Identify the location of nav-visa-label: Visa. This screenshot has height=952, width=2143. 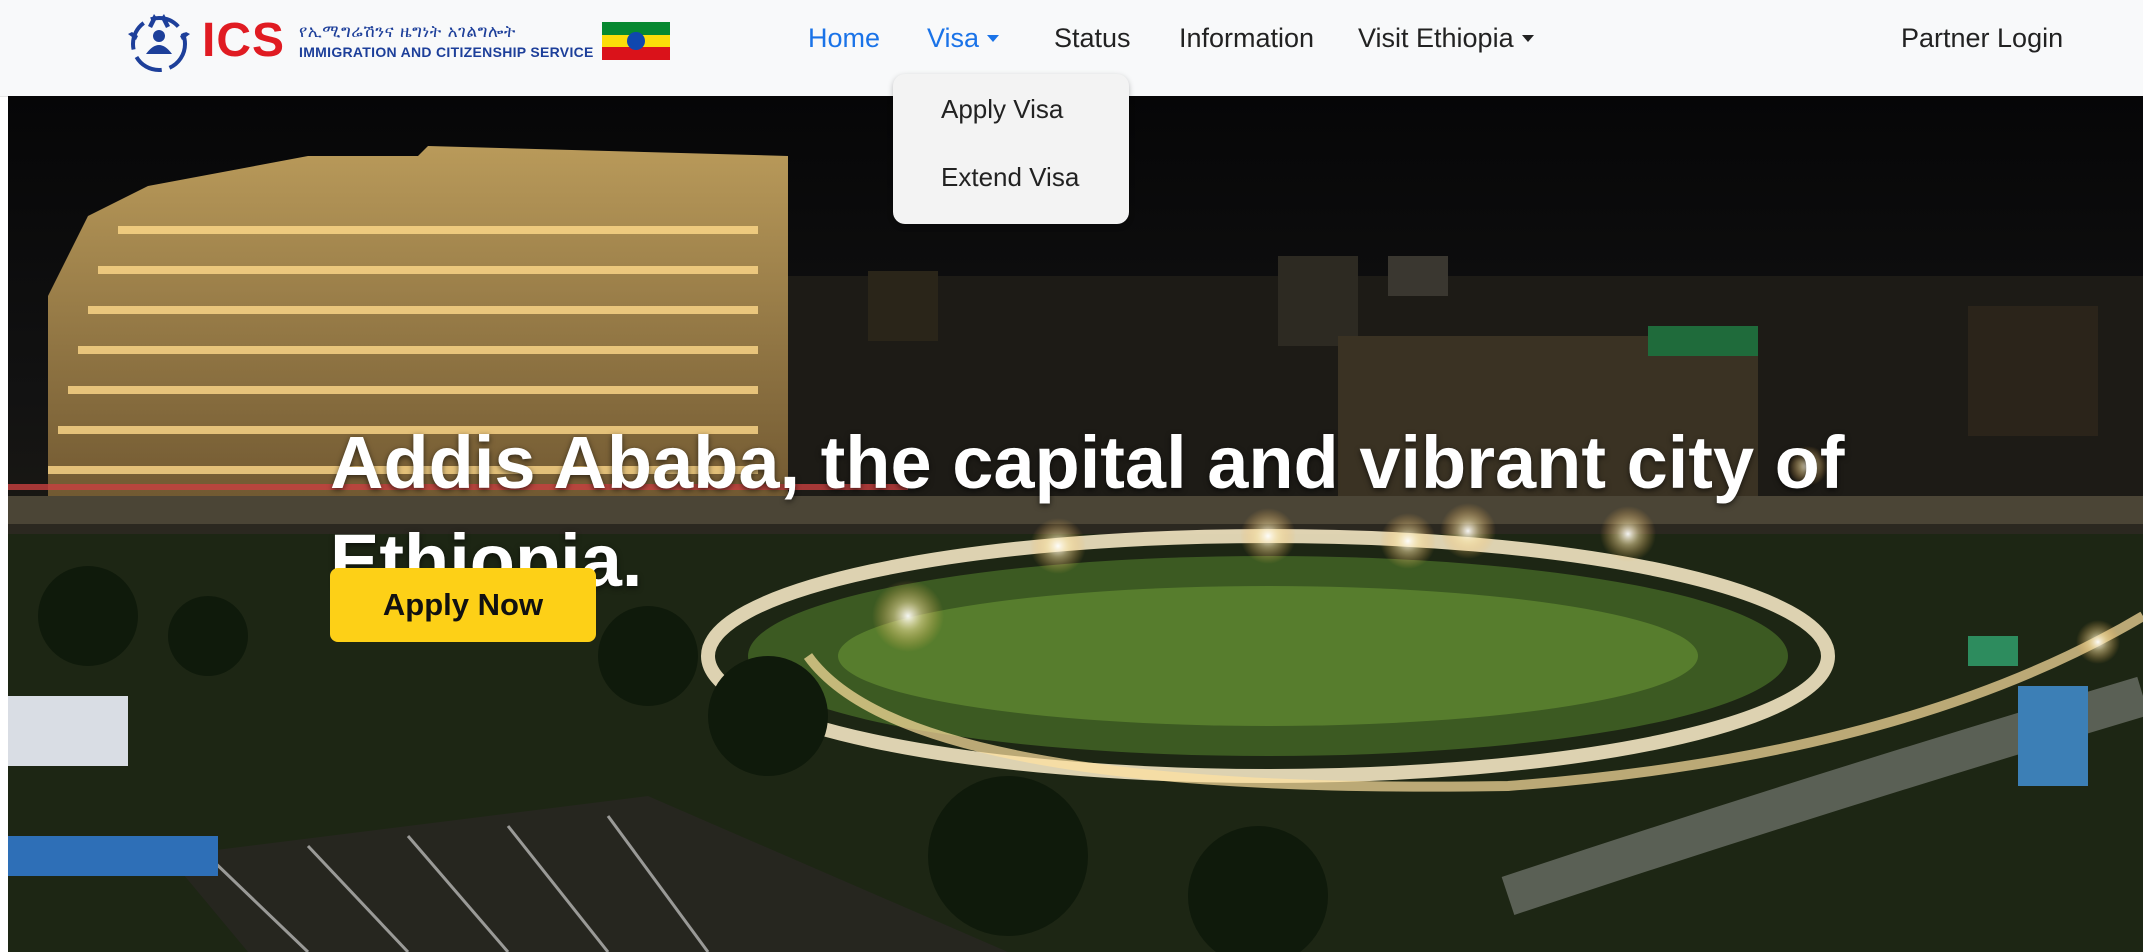
(953, 38).